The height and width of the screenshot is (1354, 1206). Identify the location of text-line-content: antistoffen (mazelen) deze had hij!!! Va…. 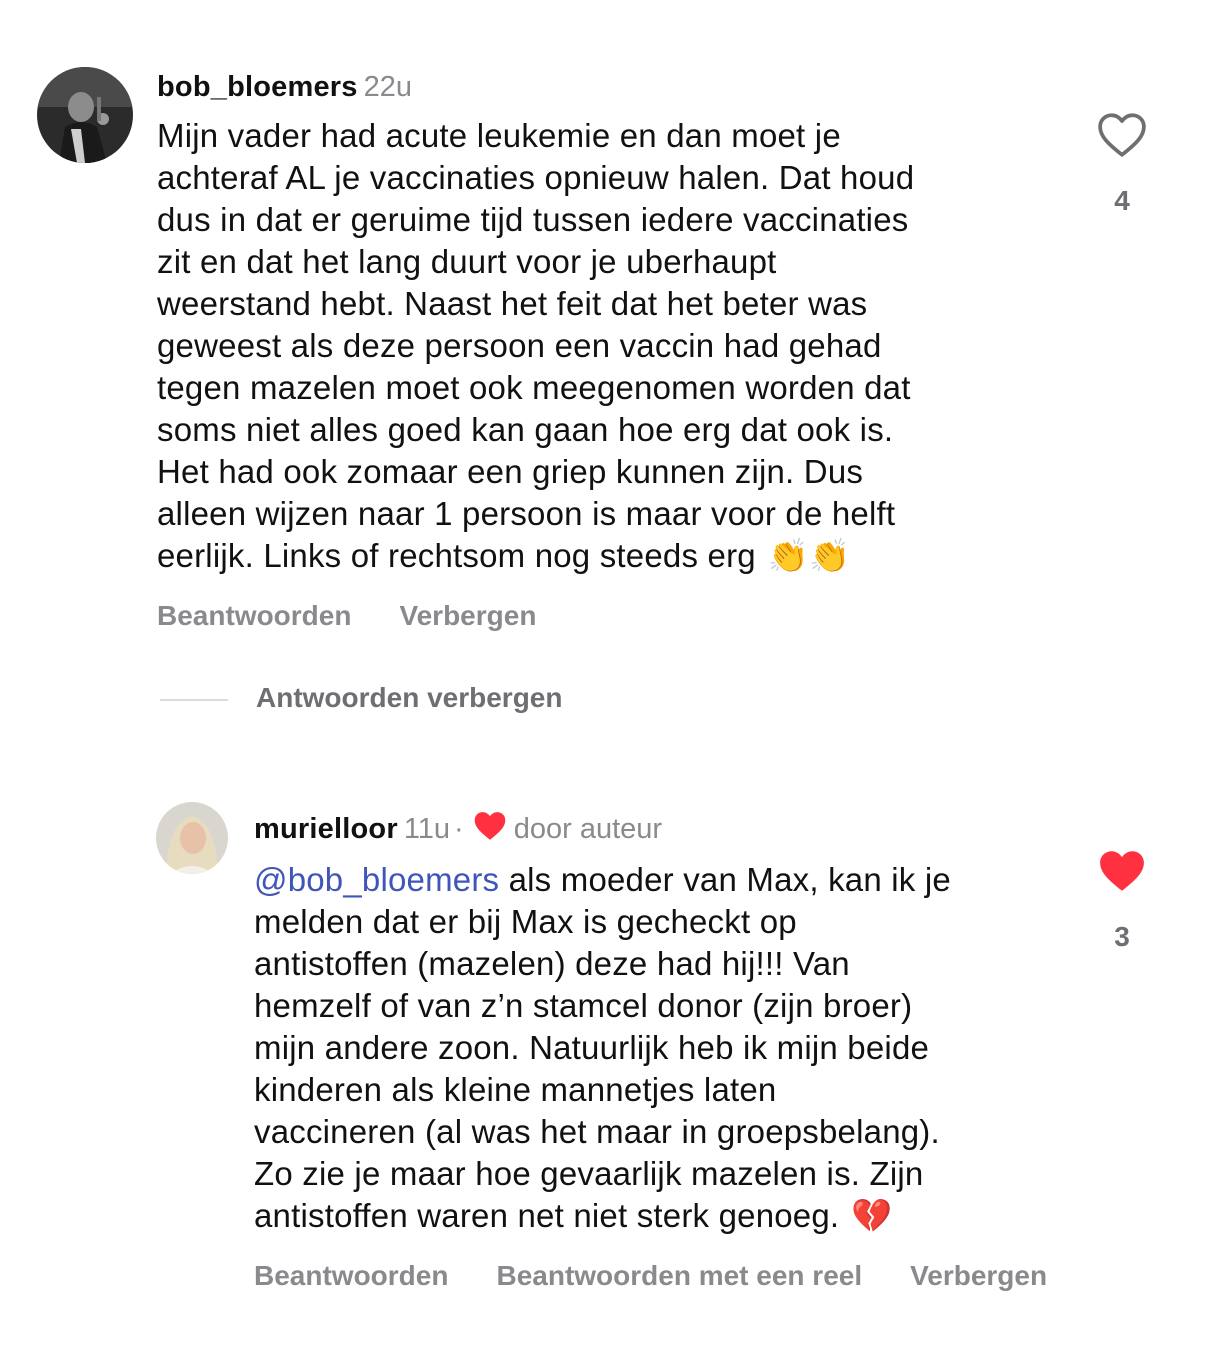
(552, 963).